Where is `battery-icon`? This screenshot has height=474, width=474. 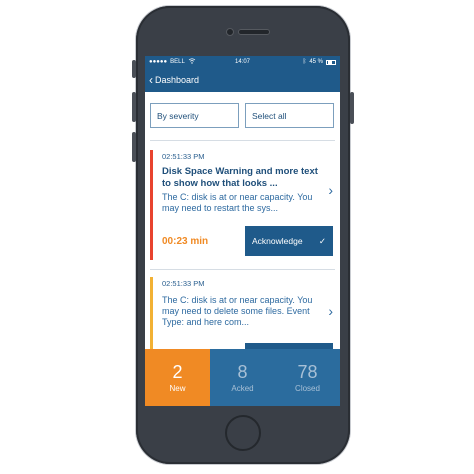 battery-icon is located at coordinates (331, 62).